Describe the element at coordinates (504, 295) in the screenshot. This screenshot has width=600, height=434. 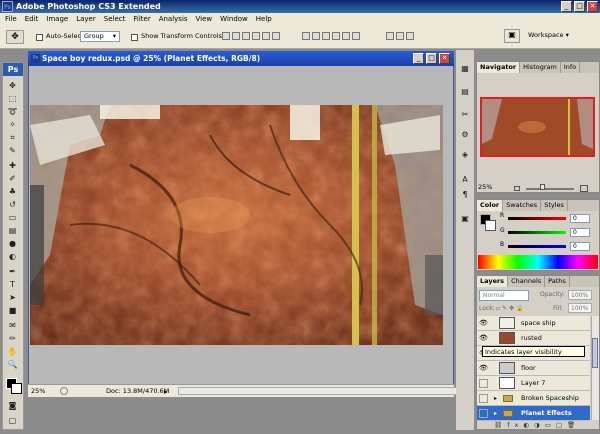
I see `blend-mode-dropdown: Normal` at that location.